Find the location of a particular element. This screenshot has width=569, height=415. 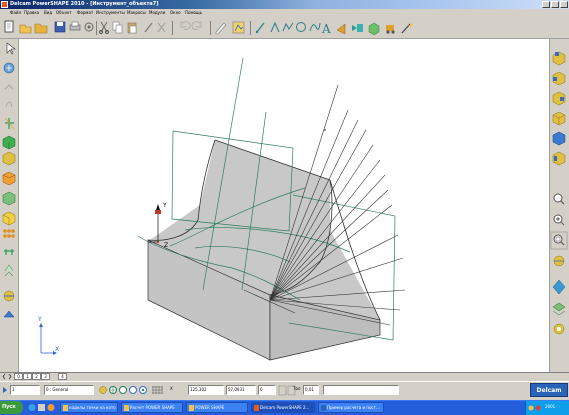

sphere-view-icon is located at coordinates (559, 329).